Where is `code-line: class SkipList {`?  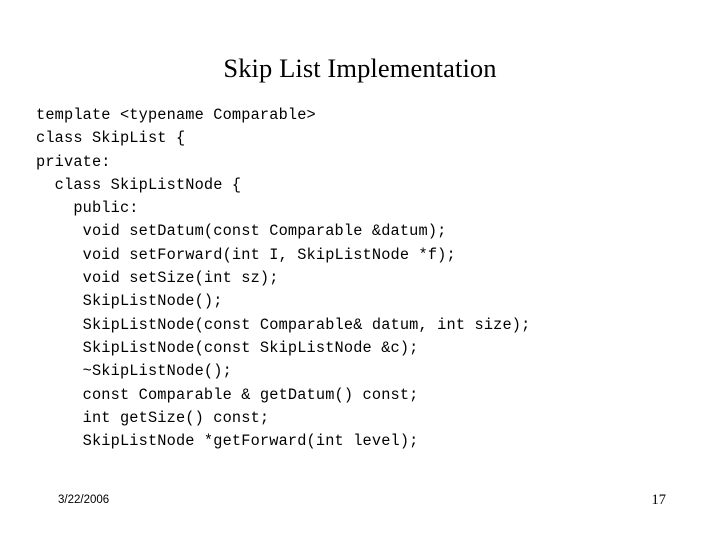 code-line: class SkipList { is located at coordinates (111, 138).